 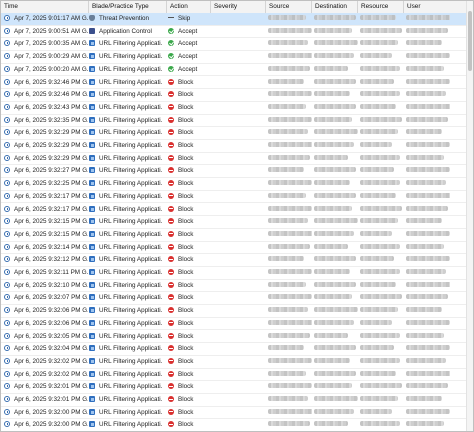 I want to click on column-header-action: Action, so click(x=189, y=7).